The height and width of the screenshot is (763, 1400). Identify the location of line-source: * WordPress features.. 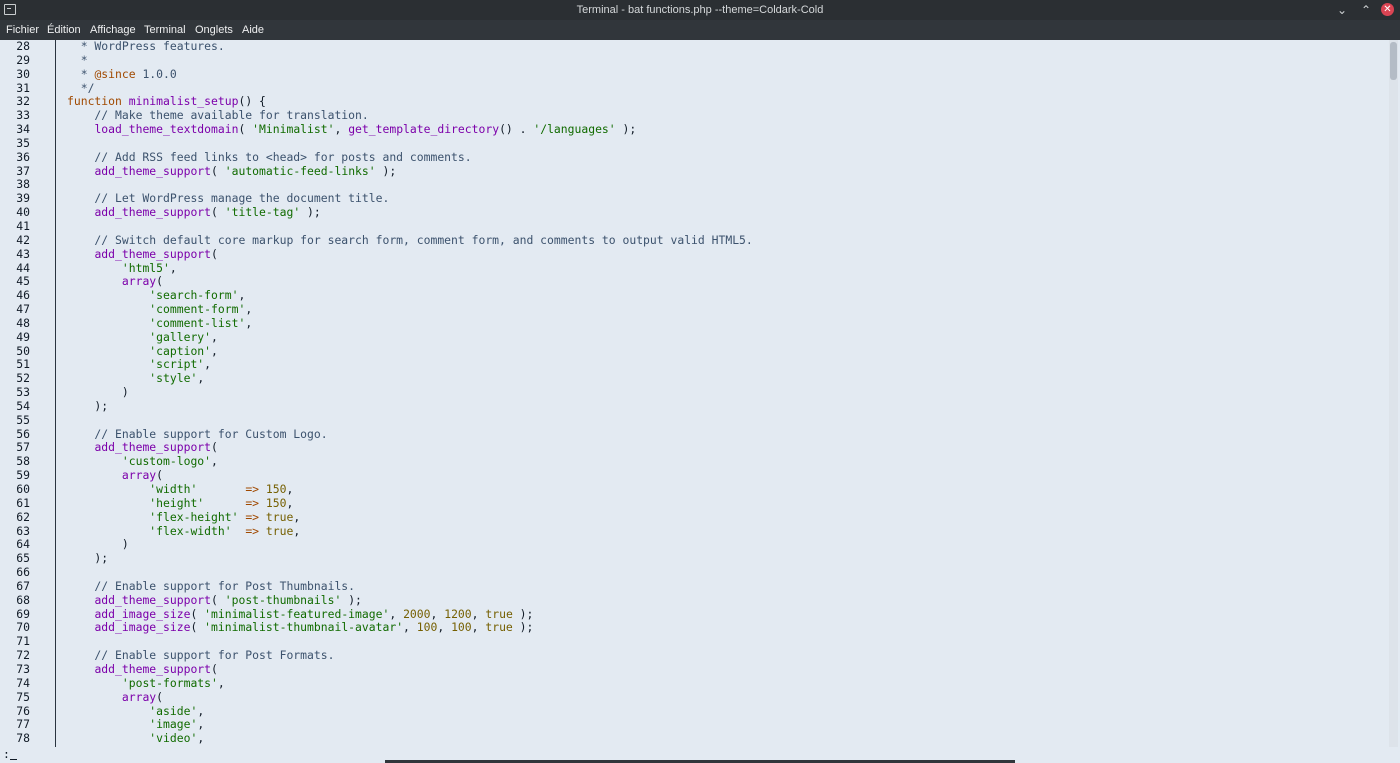
(146, 46).